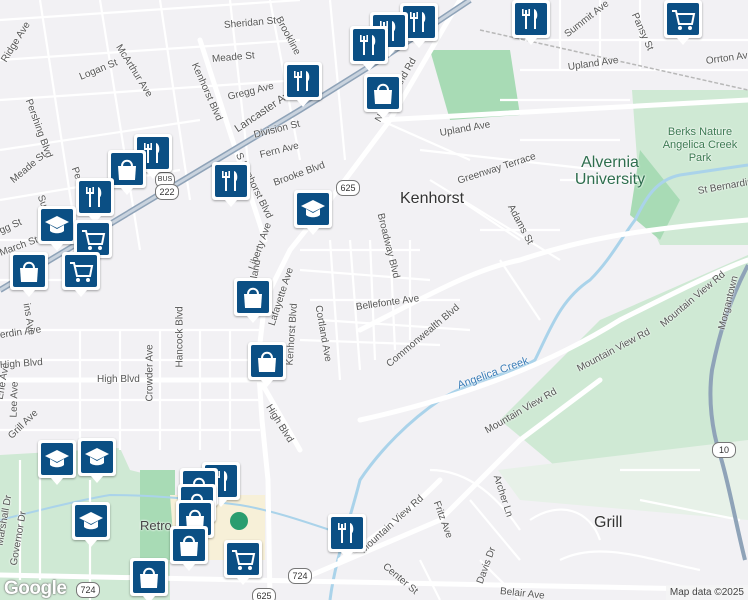  Describe the element at coordinates (264, 594) in the screenshot. I see `route-shield-625b: 625` at that location.